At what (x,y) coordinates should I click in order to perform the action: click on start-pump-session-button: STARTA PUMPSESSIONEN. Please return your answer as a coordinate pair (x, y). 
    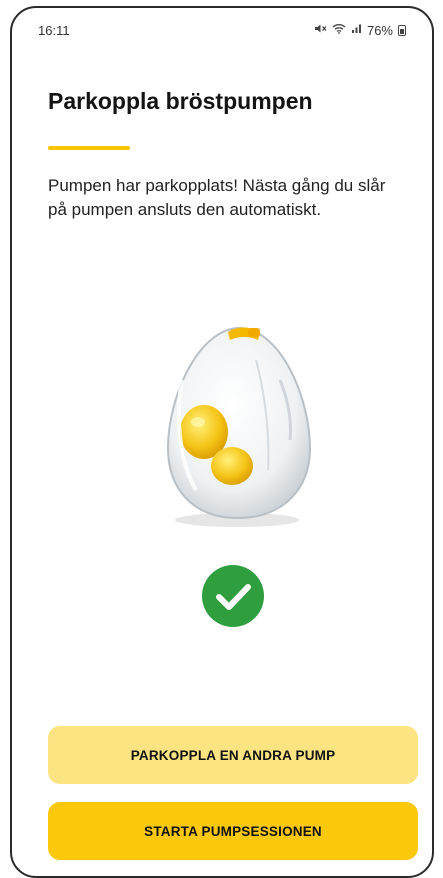
    Looking at the image, I should click on (233, 831).